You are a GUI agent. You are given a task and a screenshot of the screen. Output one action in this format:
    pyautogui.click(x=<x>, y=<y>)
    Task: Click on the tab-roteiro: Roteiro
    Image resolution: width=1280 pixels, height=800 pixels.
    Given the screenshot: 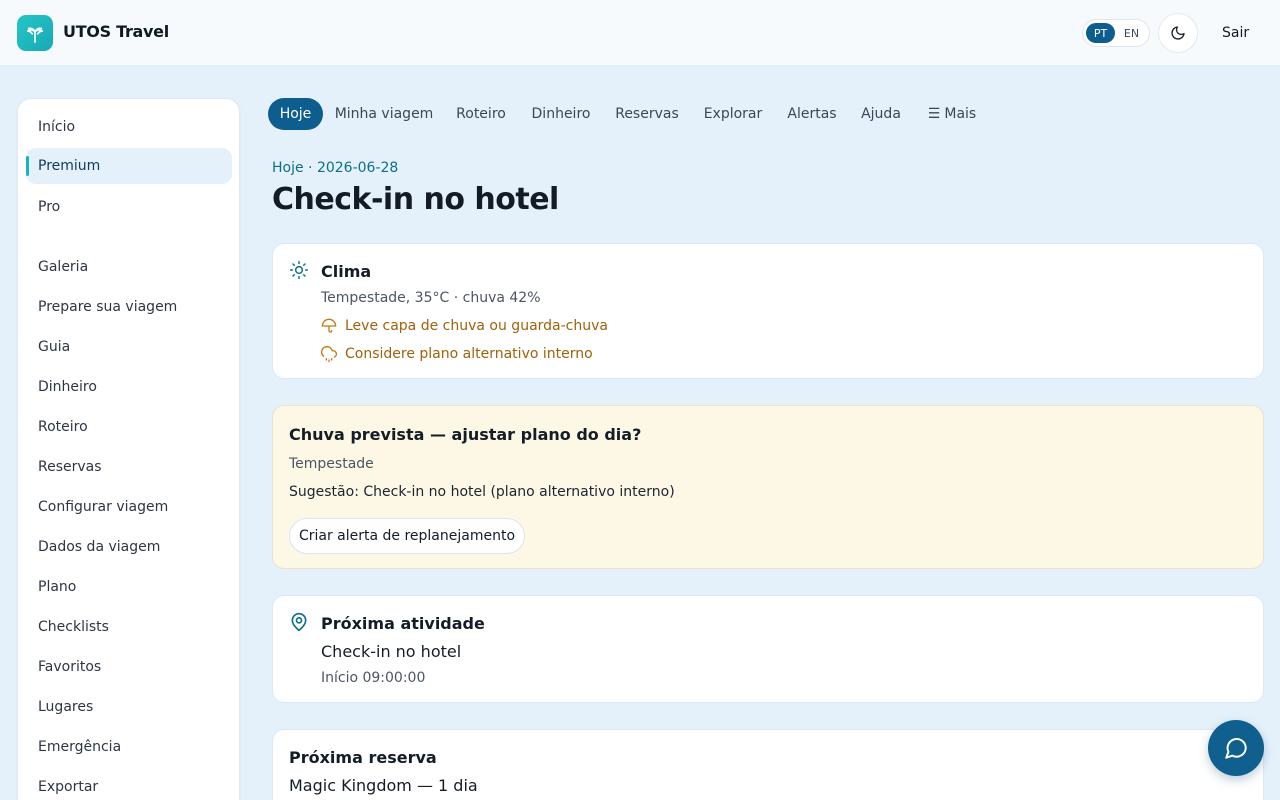 What is the action you would take?
    pyautogui.click(x=481, y=114)
    